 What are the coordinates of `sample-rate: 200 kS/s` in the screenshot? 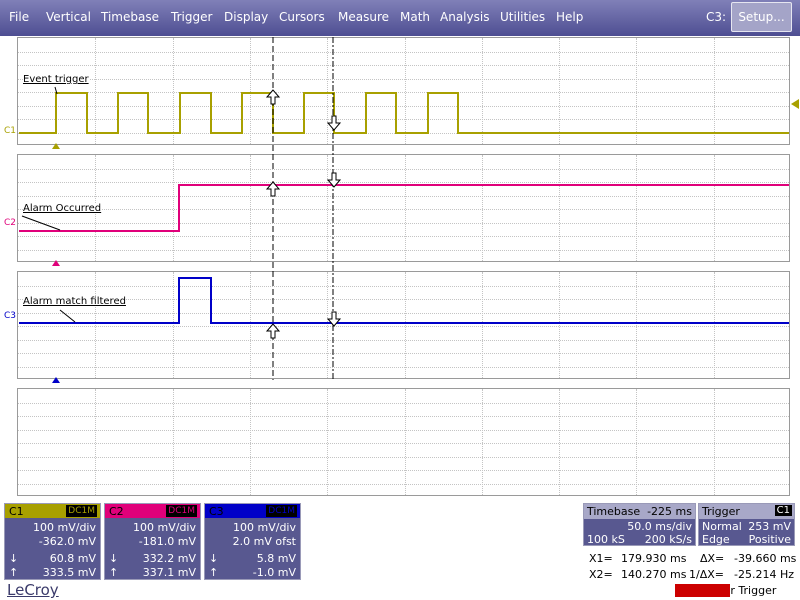 It's located at (668, 539).